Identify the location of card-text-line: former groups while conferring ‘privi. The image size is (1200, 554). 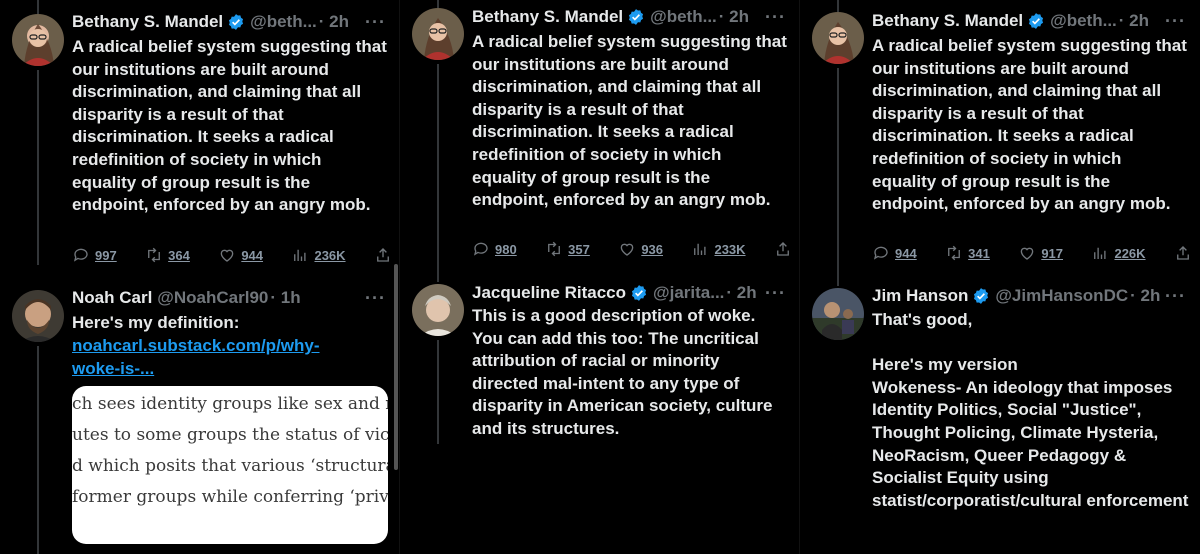
(230, 497).